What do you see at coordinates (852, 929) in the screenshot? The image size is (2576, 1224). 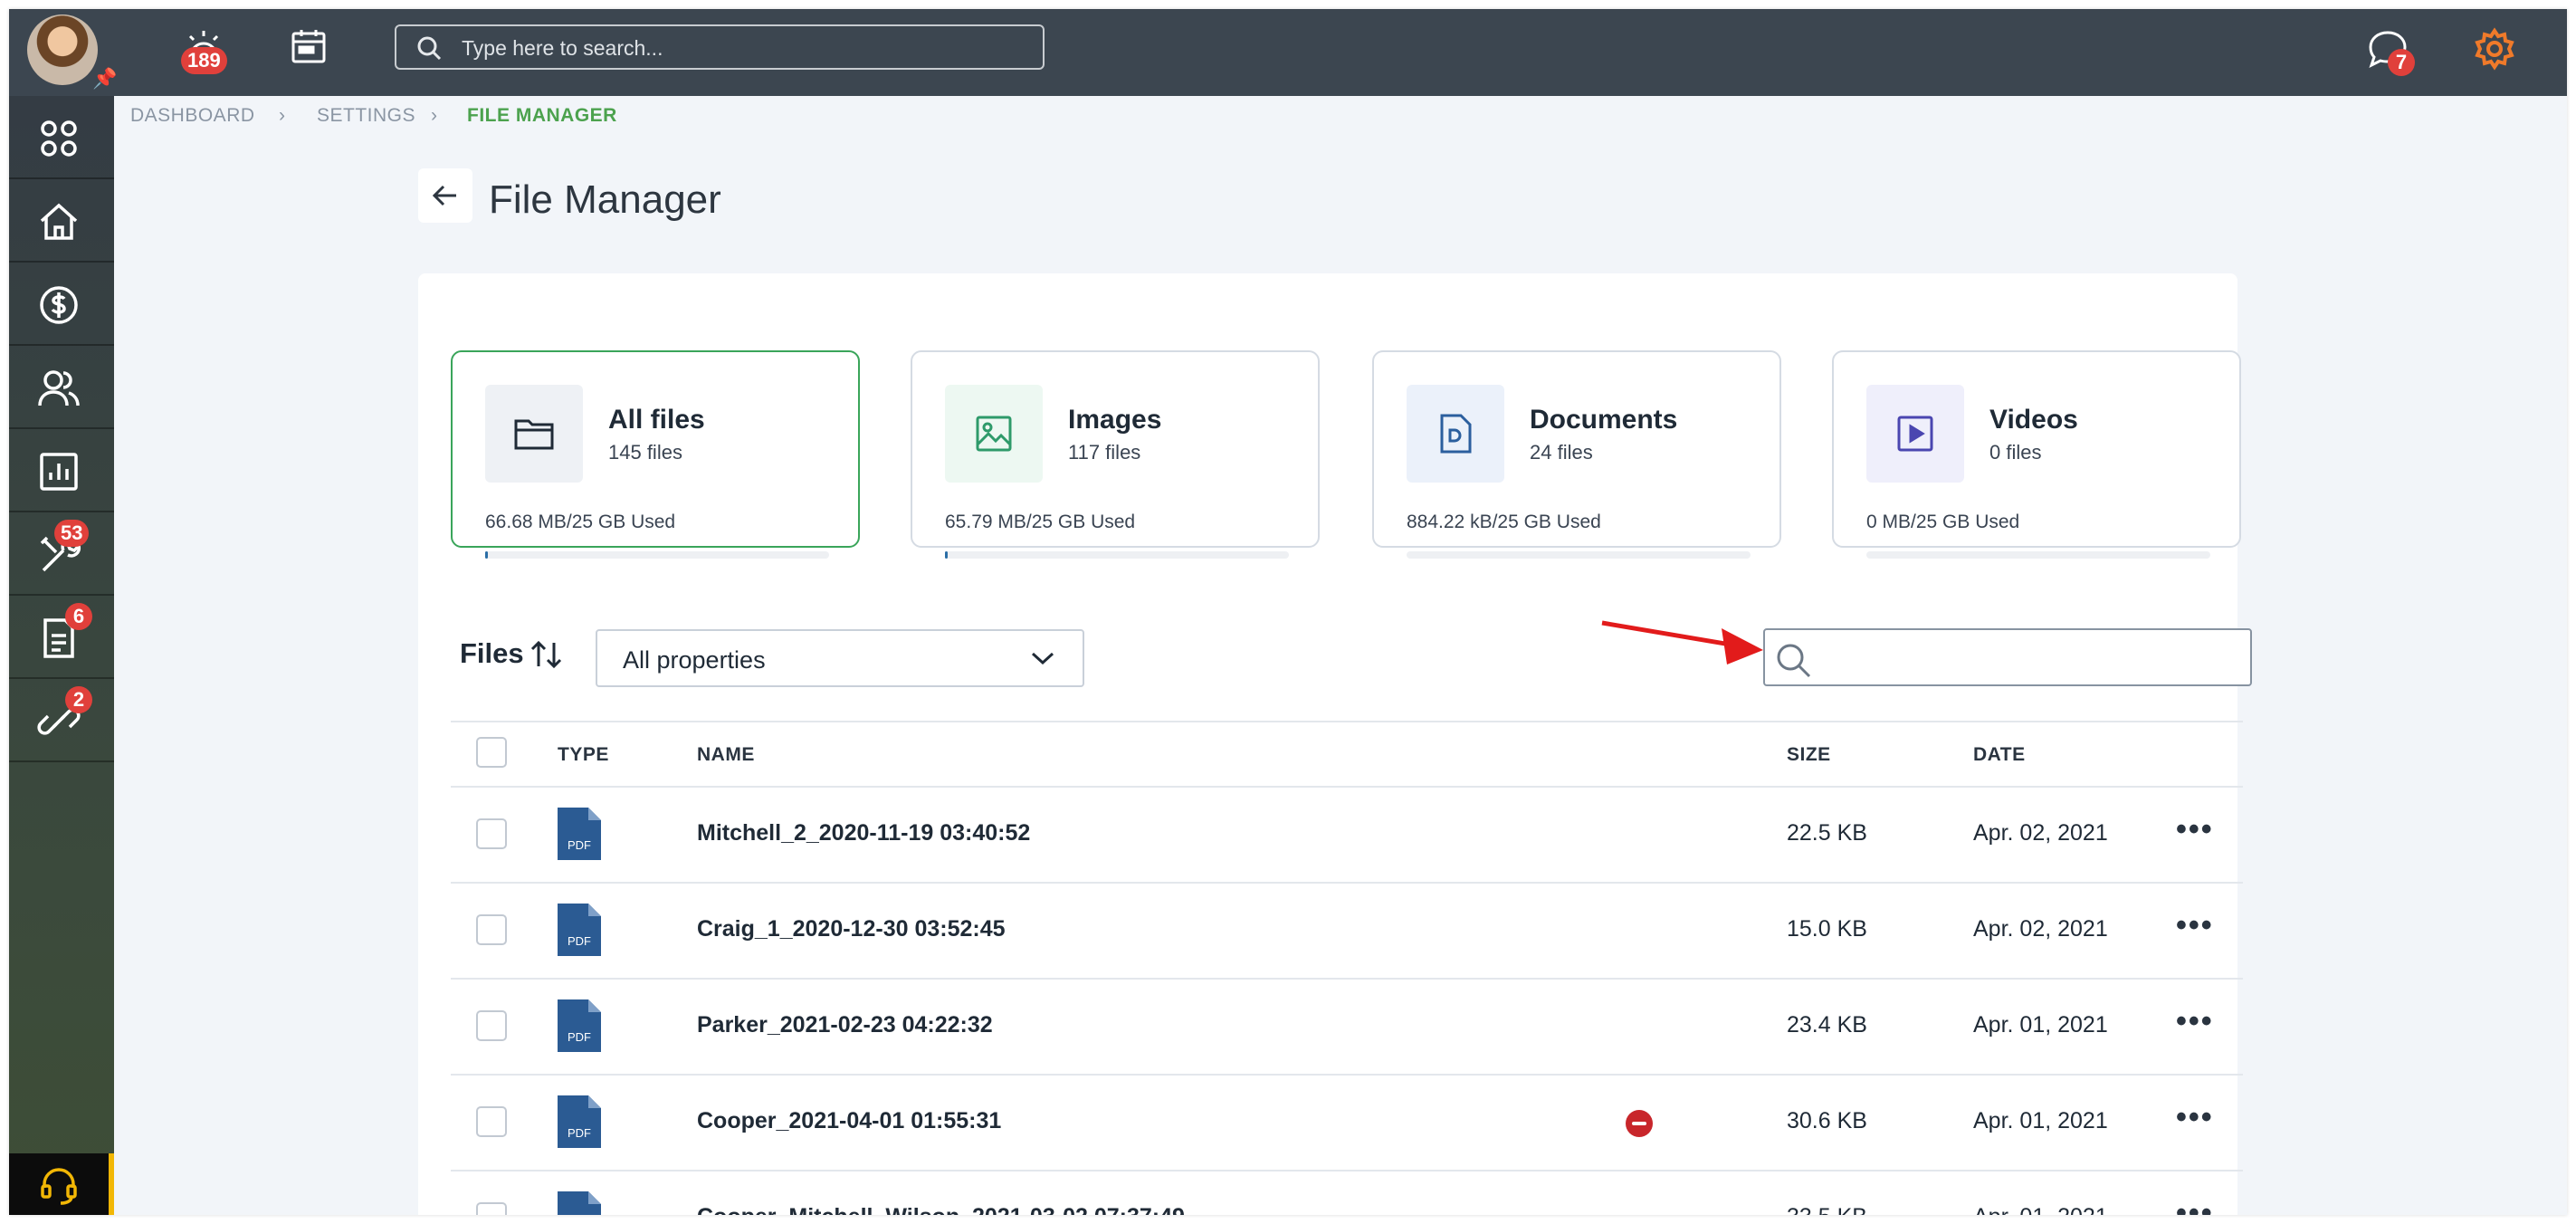 I see `file-name: Craig_1_2020-12-30 03:52:45` at bounding box center [852, 929].